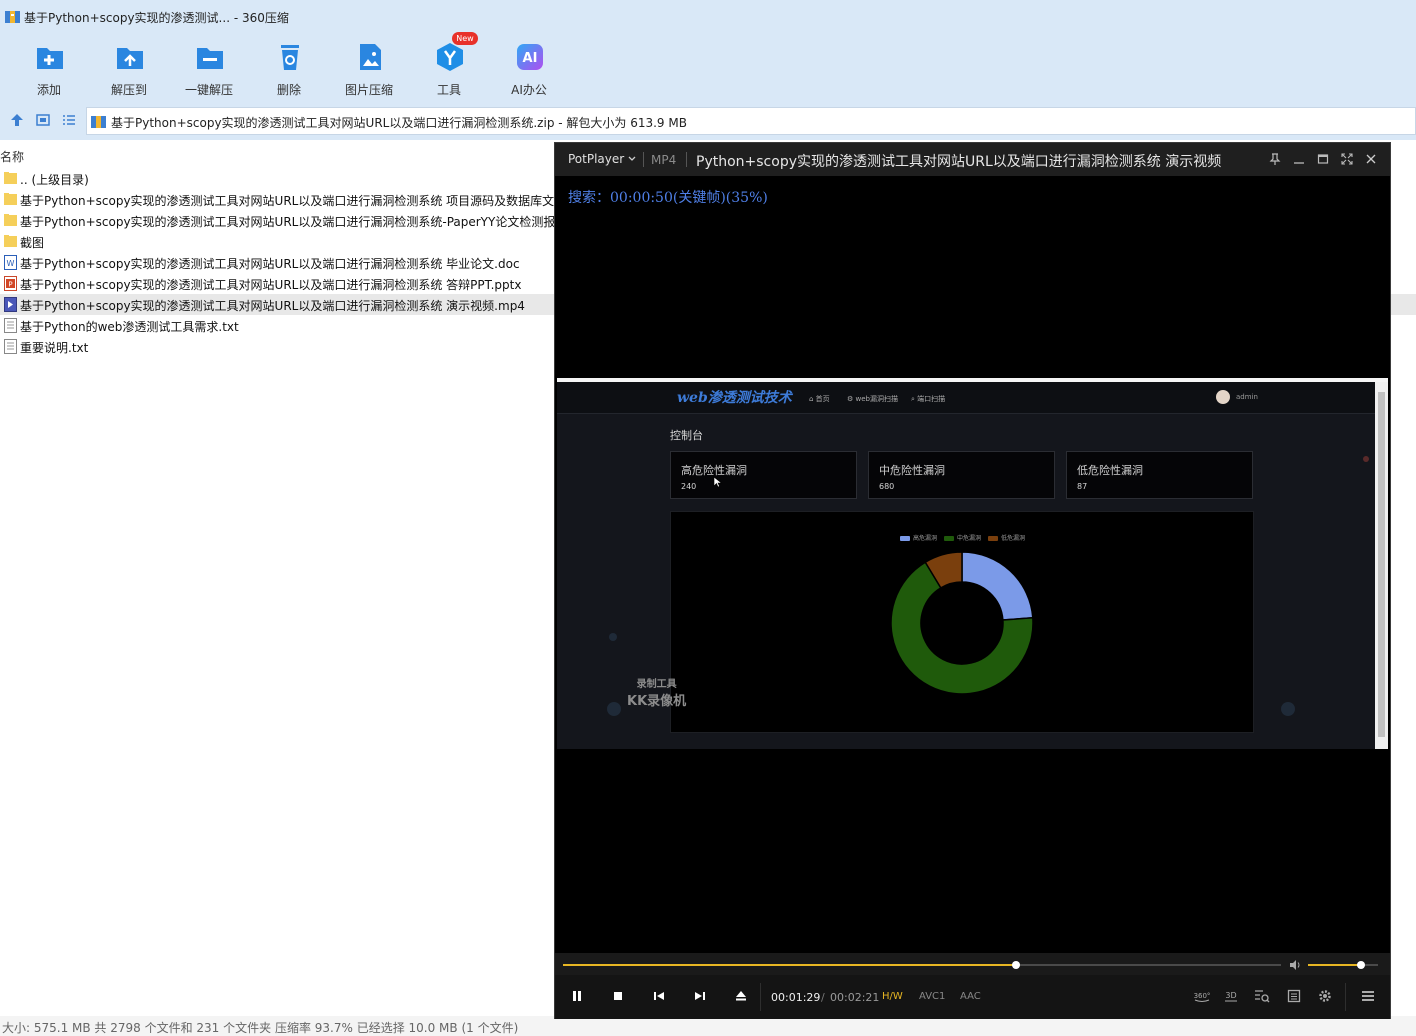  What do you see at coordinates (966, 398) in the screenshot?
I see `web-navbar: web渗透测试技术 ⌂ 首页 ⚙ web漏洞扫描 ⌕ 端口扫描 admin` at bounding box center [966, 398].